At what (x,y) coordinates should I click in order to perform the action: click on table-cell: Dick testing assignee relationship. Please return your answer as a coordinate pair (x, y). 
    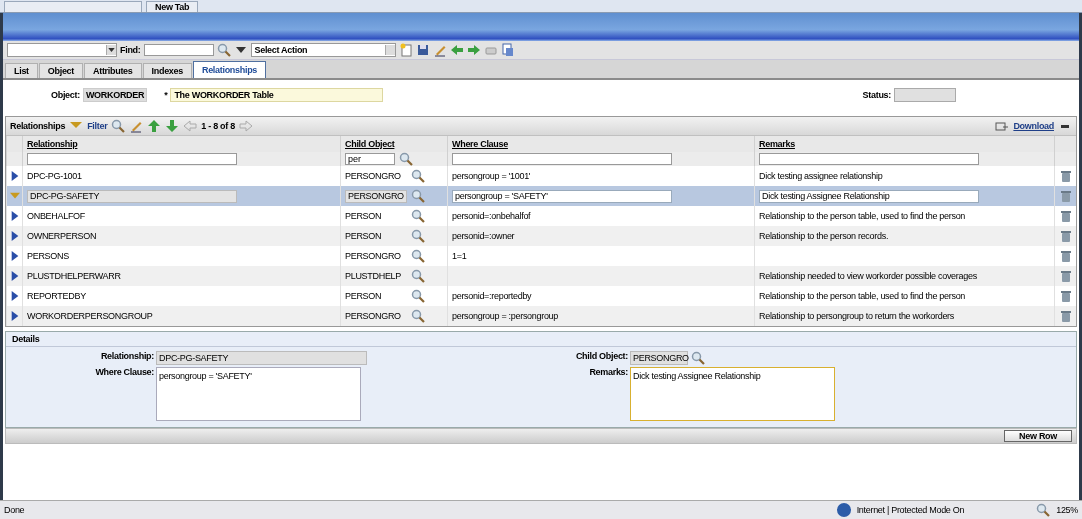
    Looking at the image, I should click on (821, 176).